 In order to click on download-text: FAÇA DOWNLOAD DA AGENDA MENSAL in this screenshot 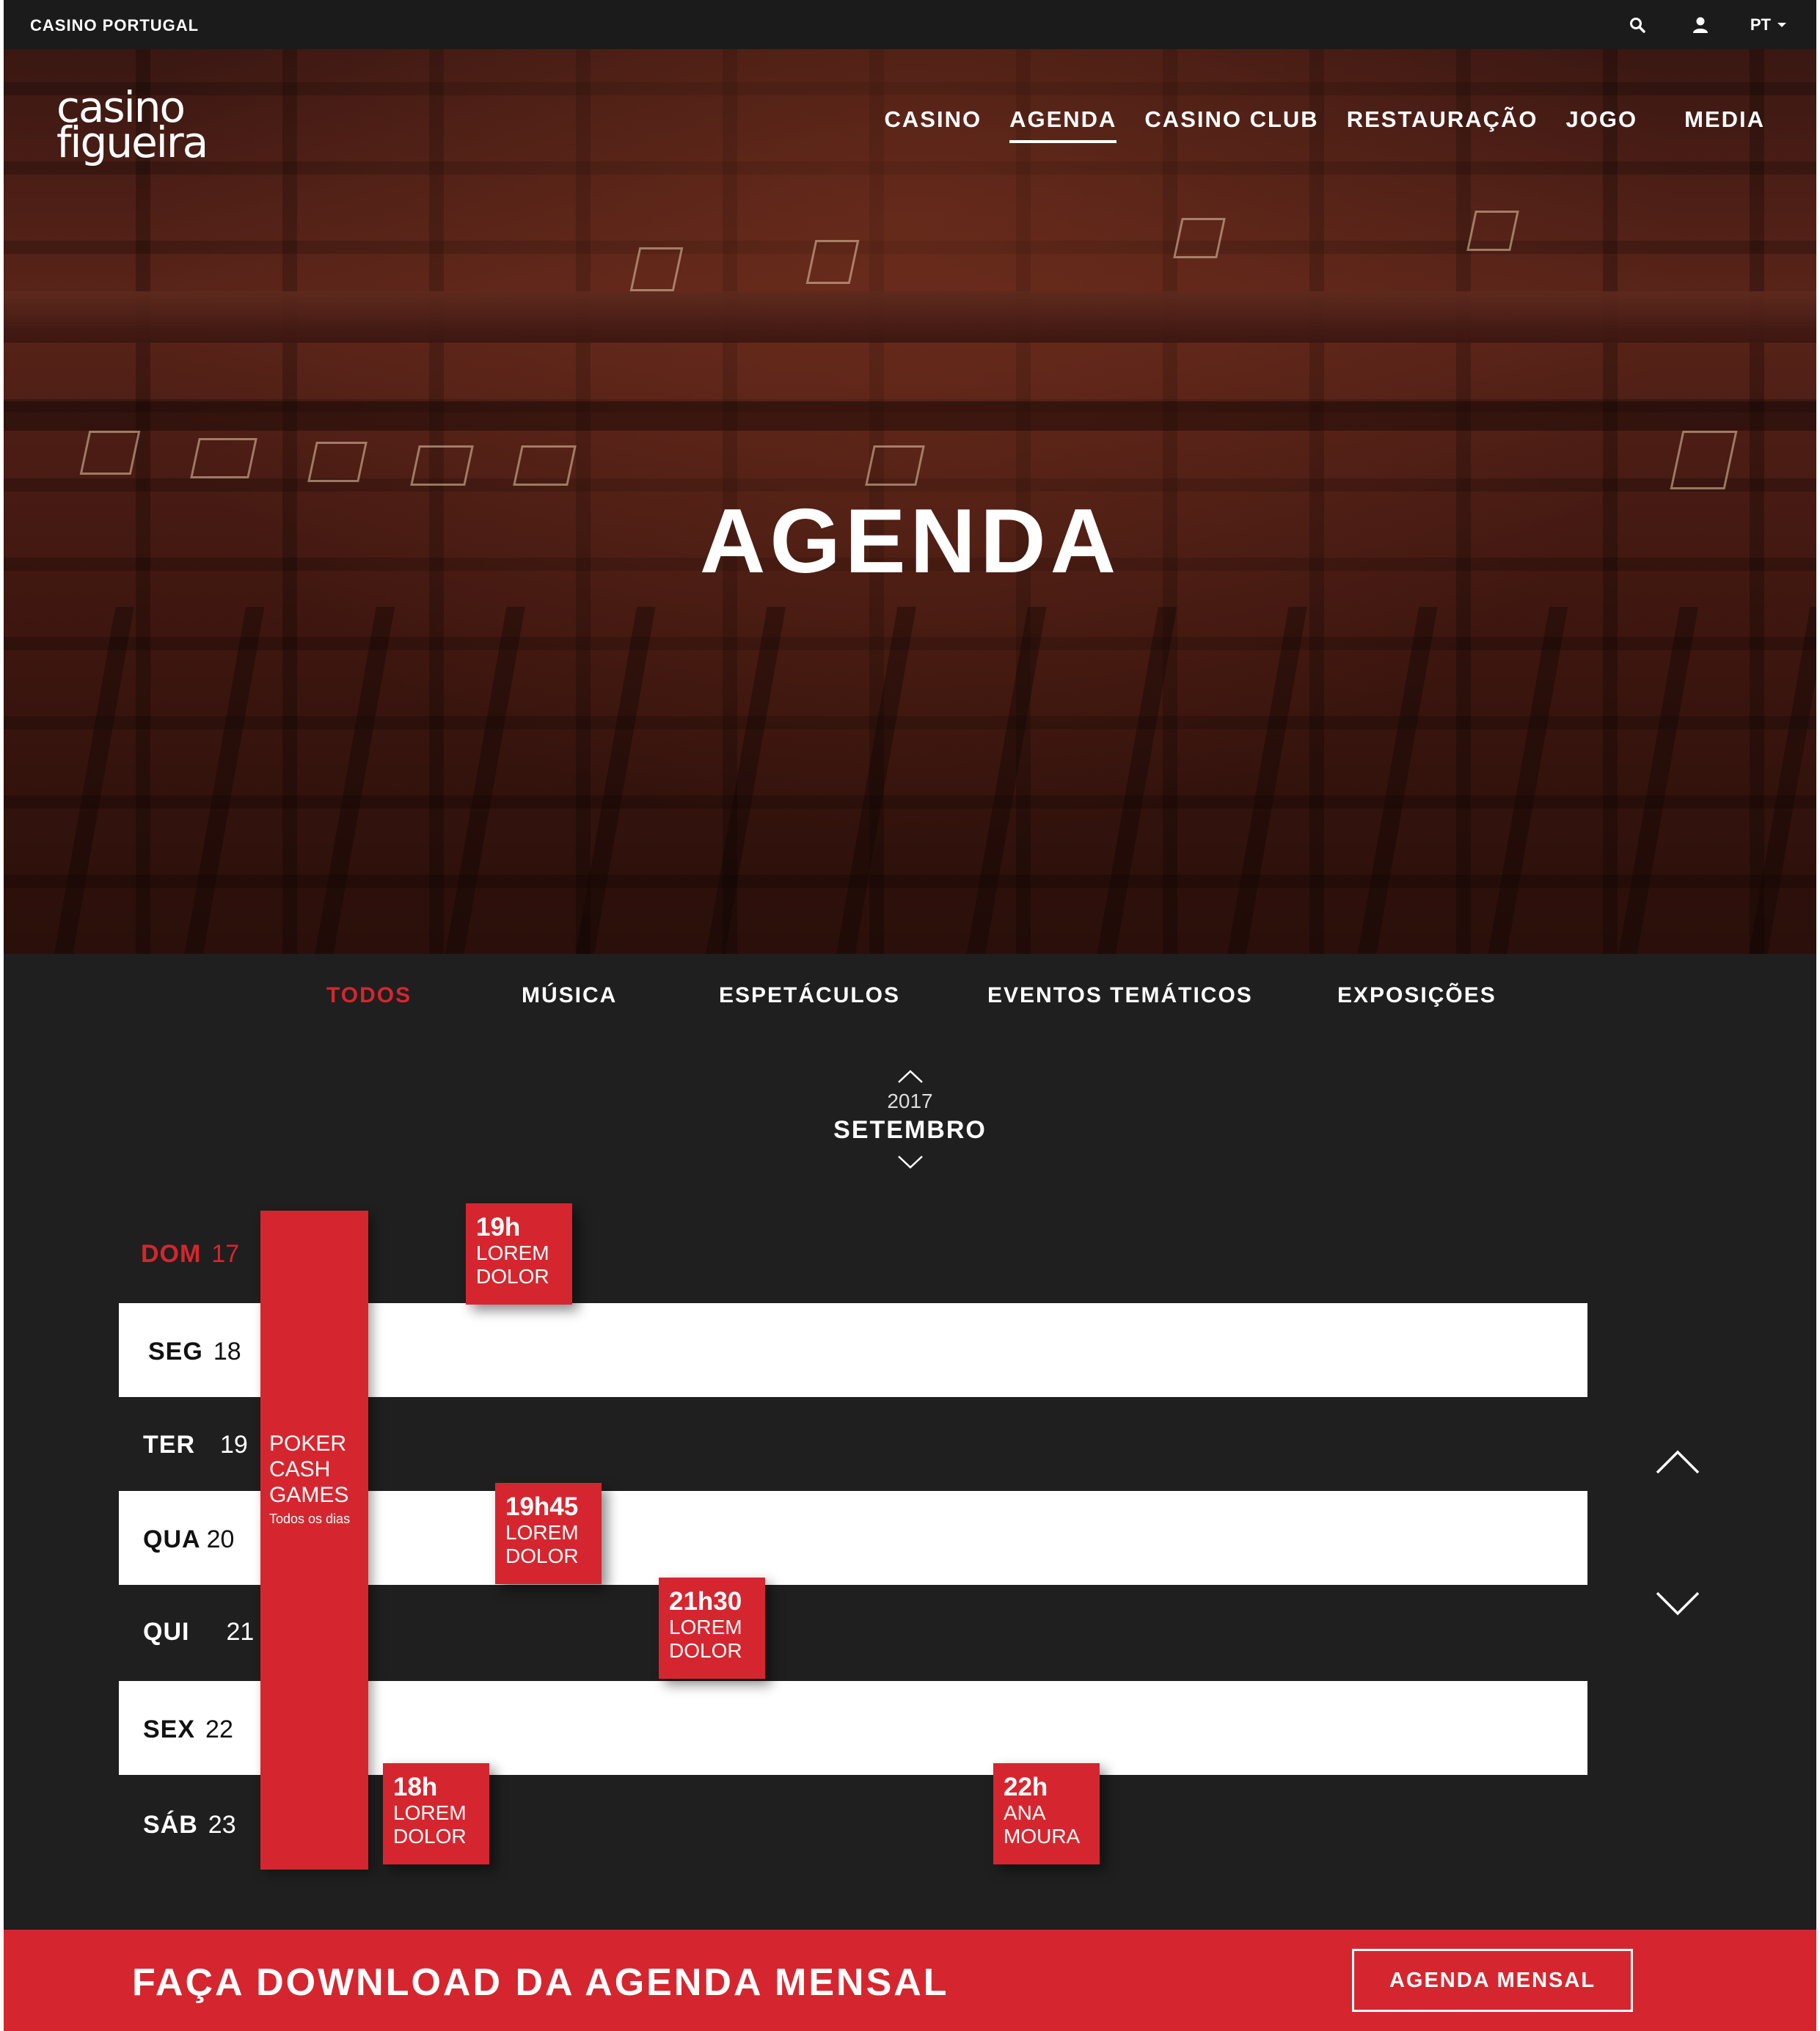, I will do `click(540, 1982)`.